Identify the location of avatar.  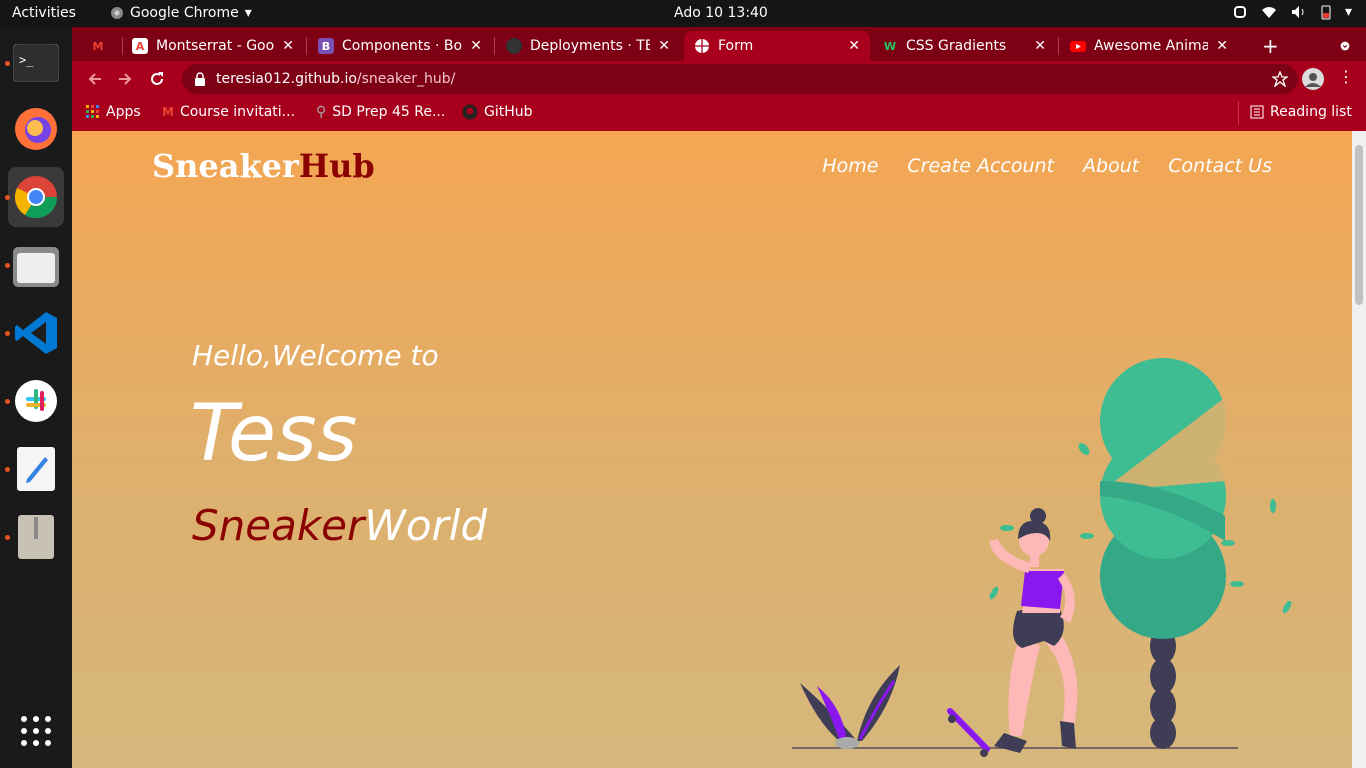
(1313, 79).